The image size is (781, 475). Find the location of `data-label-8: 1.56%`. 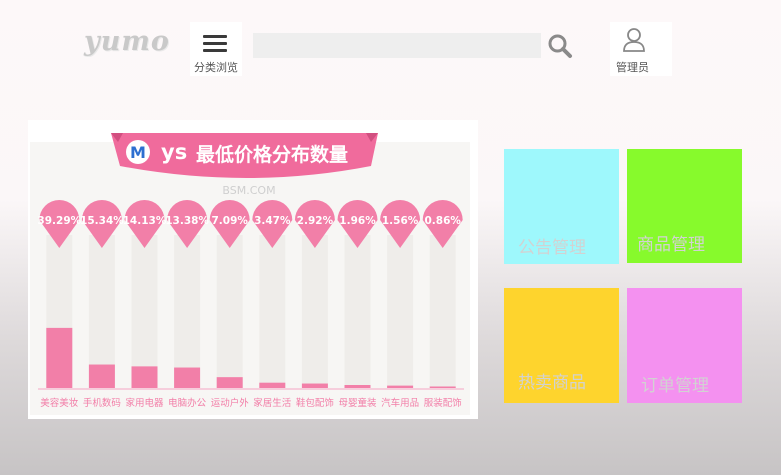

data-label-8: 1.56% is located at coordinates (400, 221).